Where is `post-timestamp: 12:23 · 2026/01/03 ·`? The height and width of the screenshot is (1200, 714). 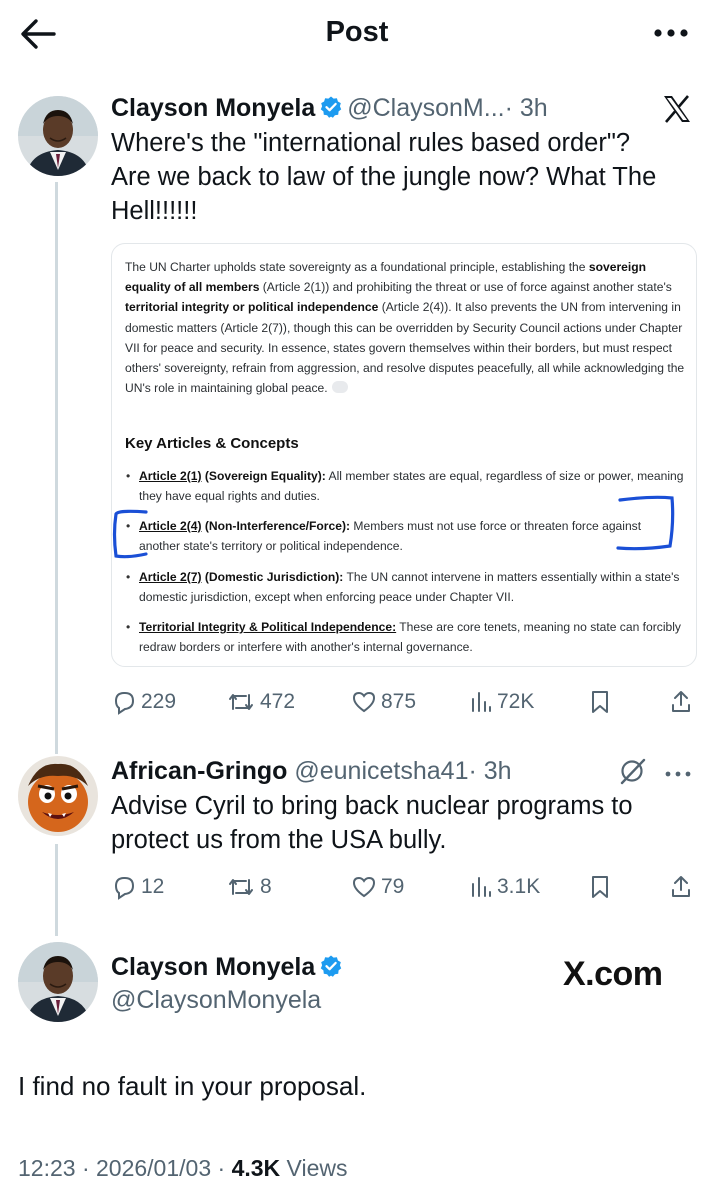
post-timestamp: 12:23 · 2026/01/03 · is located at coordinates (125, 1168).